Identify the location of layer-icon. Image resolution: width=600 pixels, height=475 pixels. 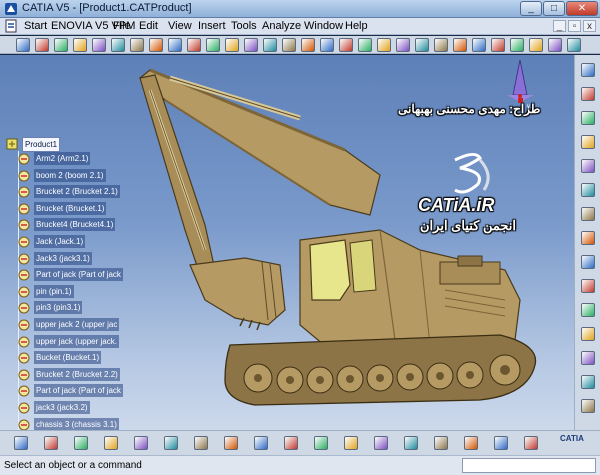
(261, 443).